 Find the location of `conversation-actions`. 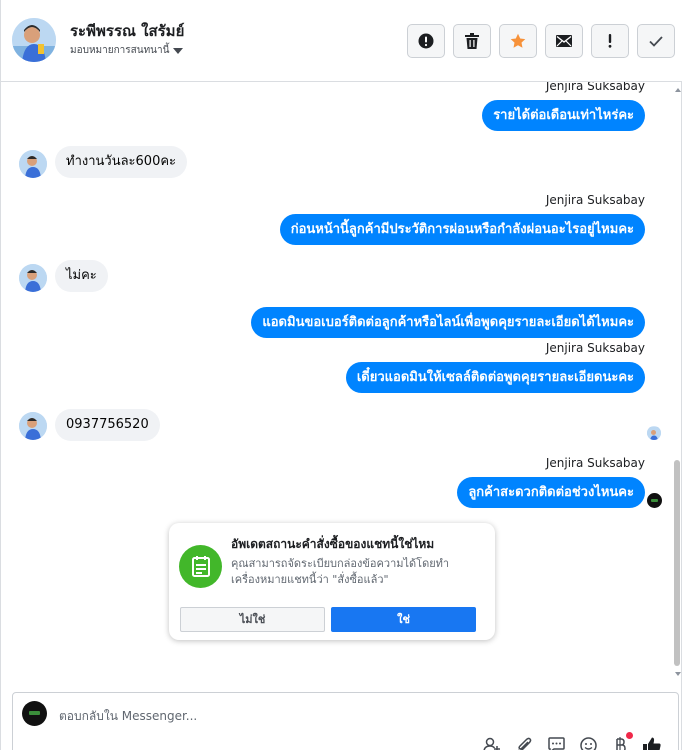

conversation-actions is located at coordinates (541, 41).